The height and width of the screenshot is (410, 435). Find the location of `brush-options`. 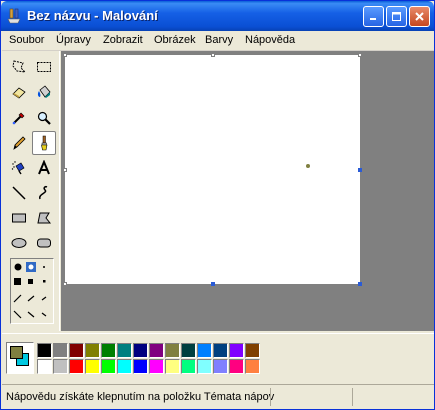

brush-options is located at coordinates (32, 291).